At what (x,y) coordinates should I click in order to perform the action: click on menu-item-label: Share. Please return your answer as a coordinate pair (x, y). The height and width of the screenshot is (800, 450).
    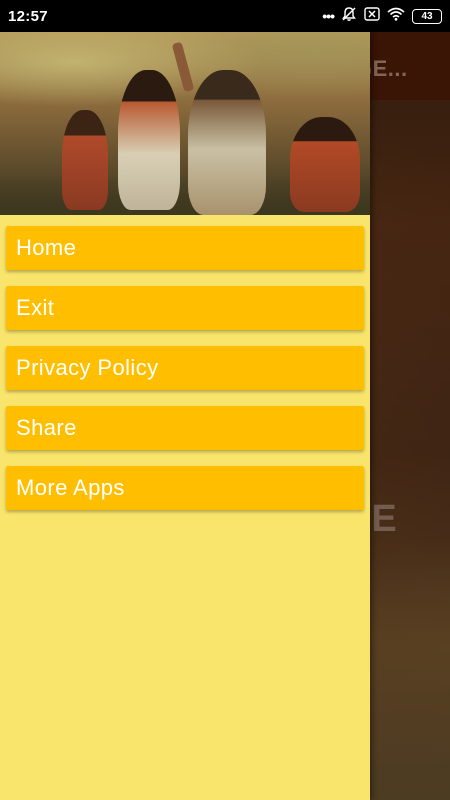
    Looking at the image, I should click on (46, 427).